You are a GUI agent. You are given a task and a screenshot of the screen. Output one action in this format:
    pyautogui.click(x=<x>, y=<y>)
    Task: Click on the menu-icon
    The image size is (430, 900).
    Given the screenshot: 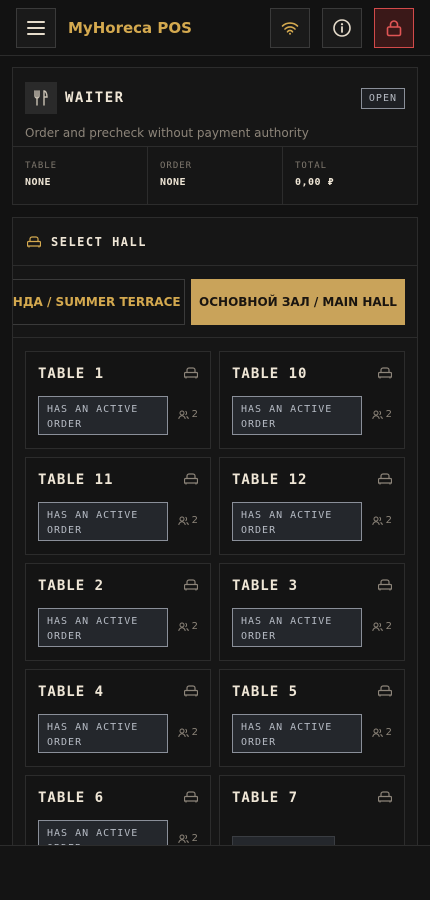 What is the action you would take?
    pyautogui.click(x=36, y=27)
    